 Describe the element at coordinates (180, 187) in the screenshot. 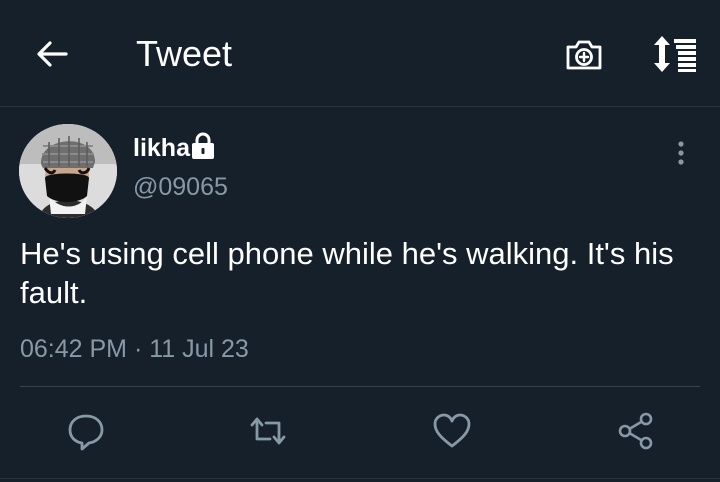

I see `user-handle: @09065` at that location.